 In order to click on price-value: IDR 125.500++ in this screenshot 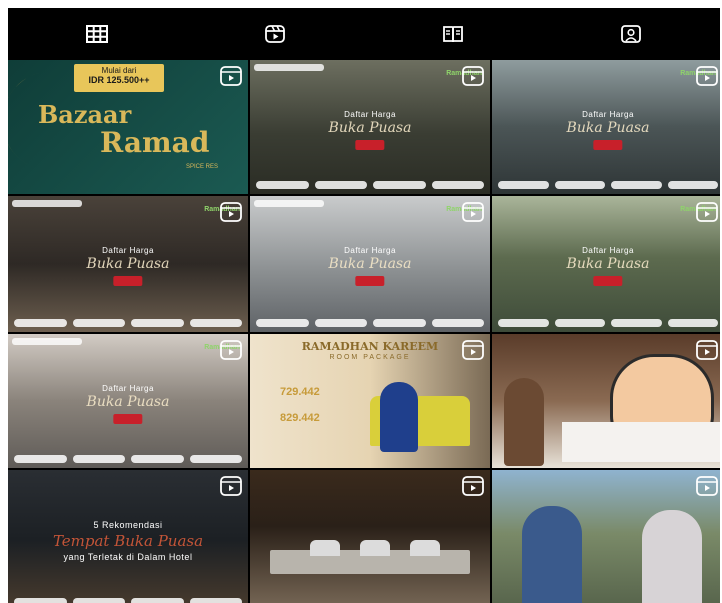, I will do `click(119, 80)`.